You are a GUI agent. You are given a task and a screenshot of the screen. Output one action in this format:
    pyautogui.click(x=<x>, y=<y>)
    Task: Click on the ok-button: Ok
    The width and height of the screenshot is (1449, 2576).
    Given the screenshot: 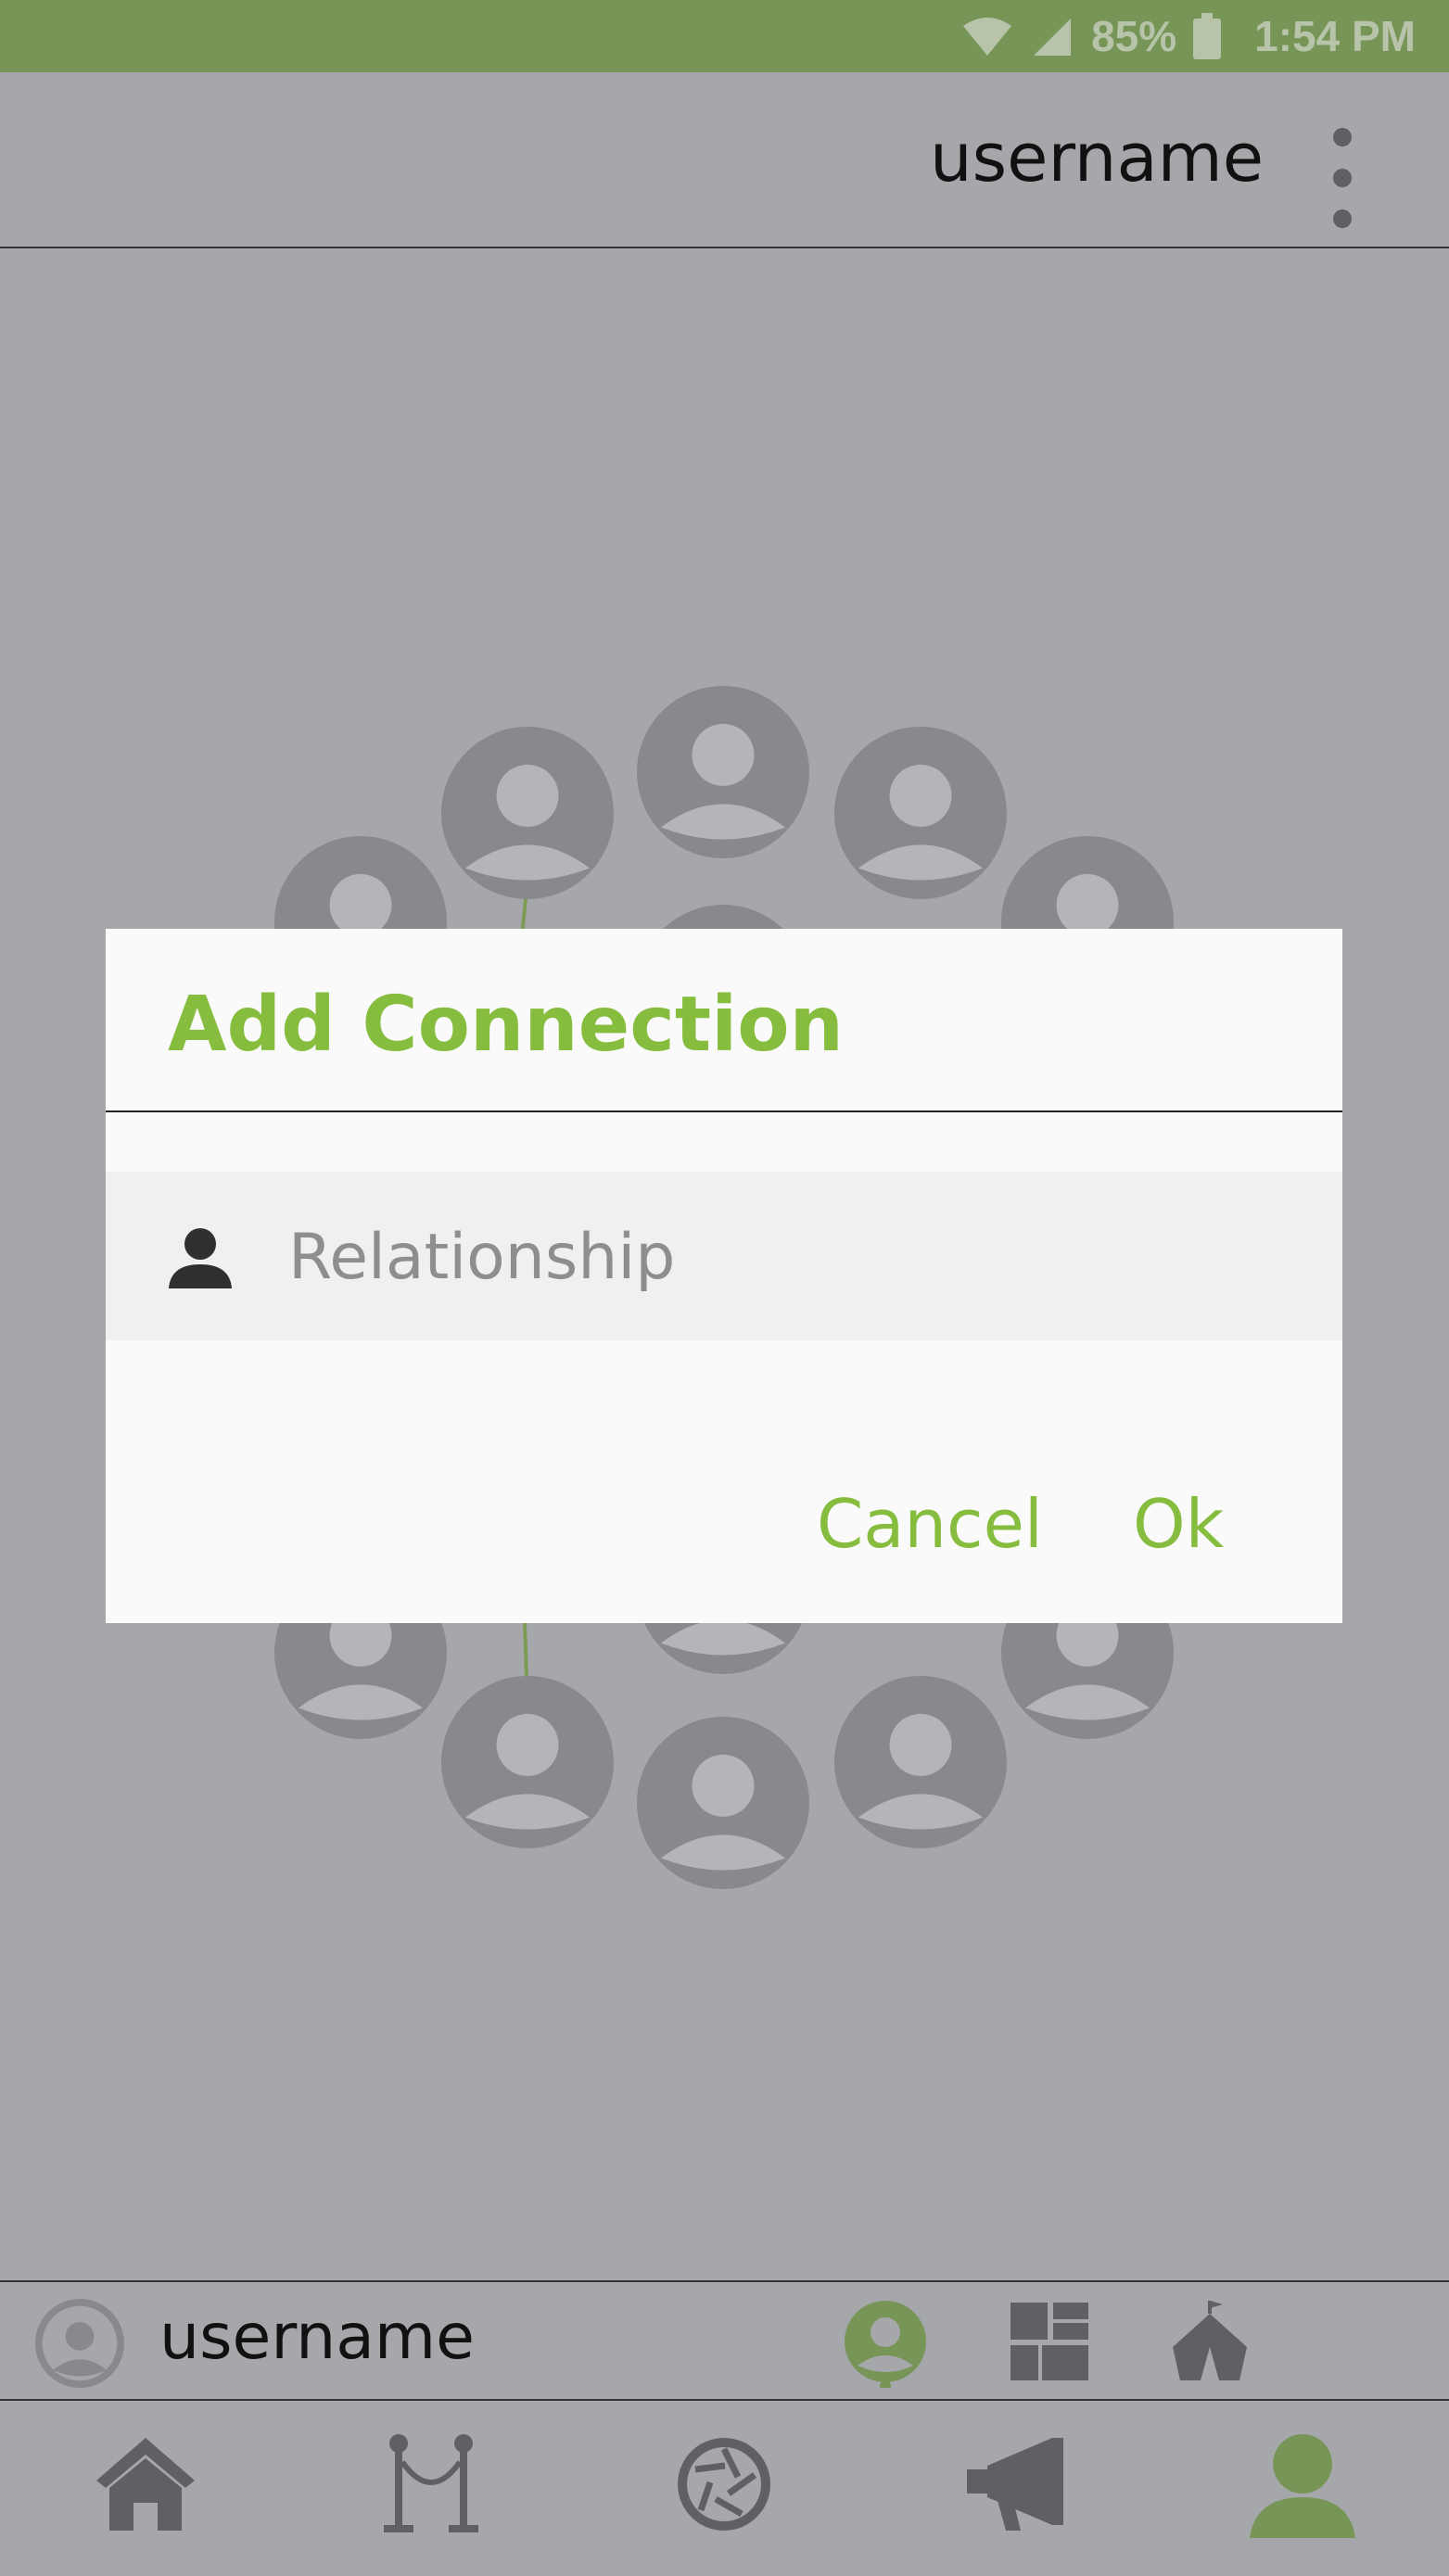 What is the action you would take?
    pyautogui.click(x=1178, y=1524)
    